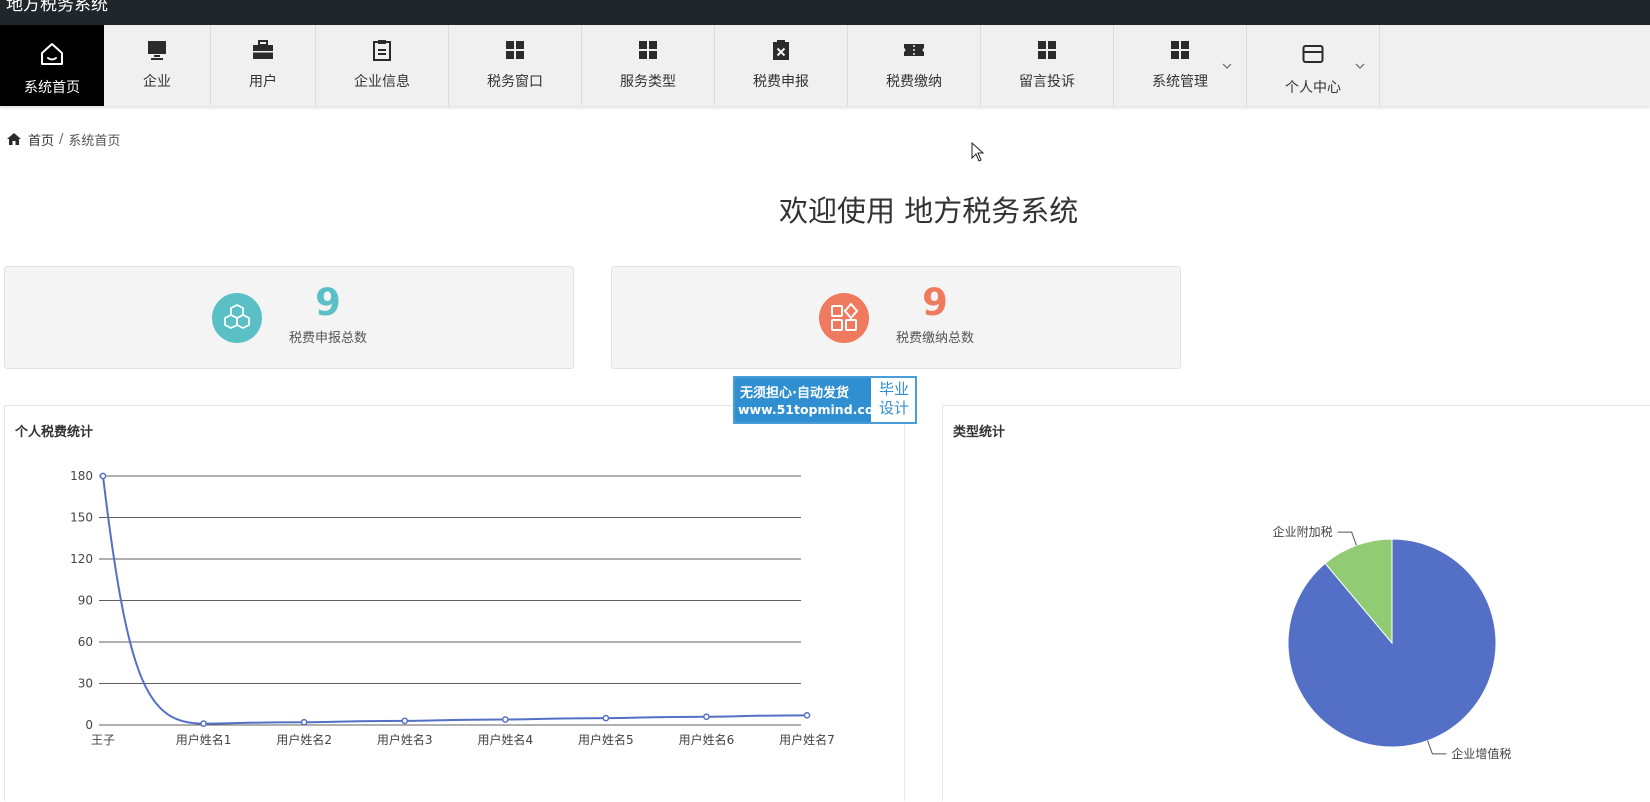  What do you see at coordinates (781, 82) in the screenshot?
I see `nav-label: 税费申报` at bounding box center [781, 82].